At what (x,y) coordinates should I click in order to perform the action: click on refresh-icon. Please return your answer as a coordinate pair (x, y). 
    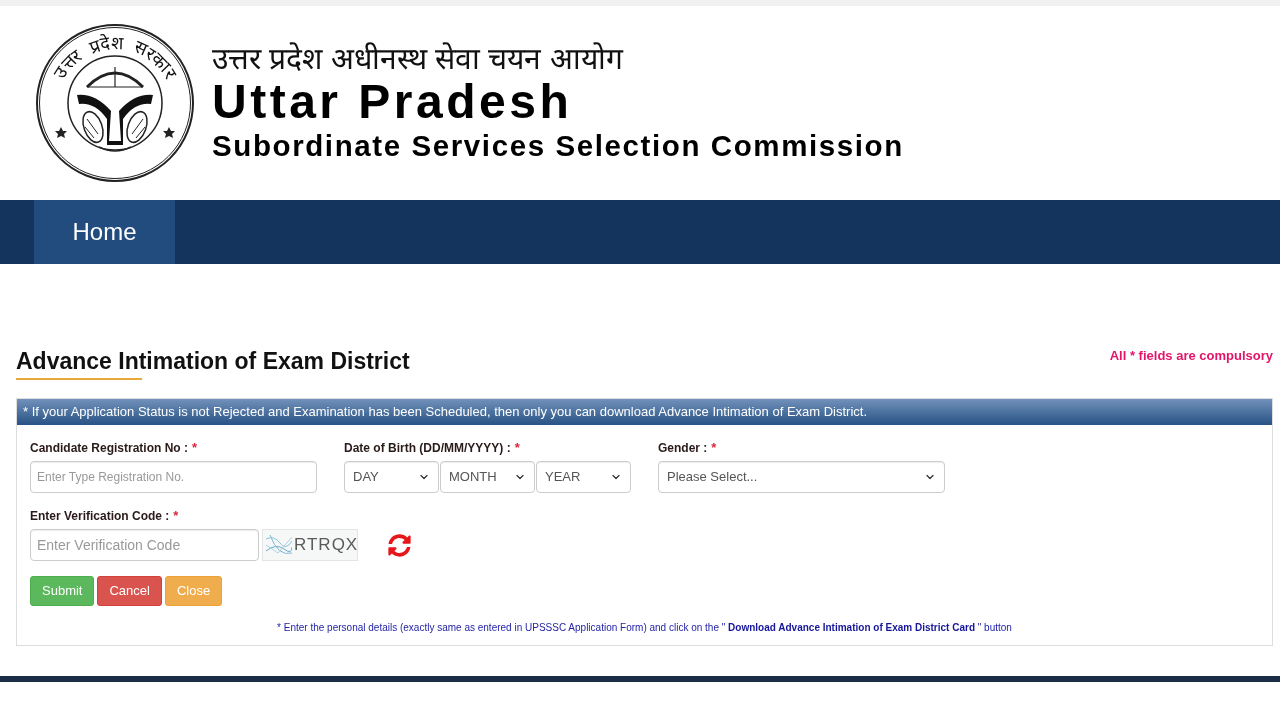
    Looking at the image, I should click on (399, 545).